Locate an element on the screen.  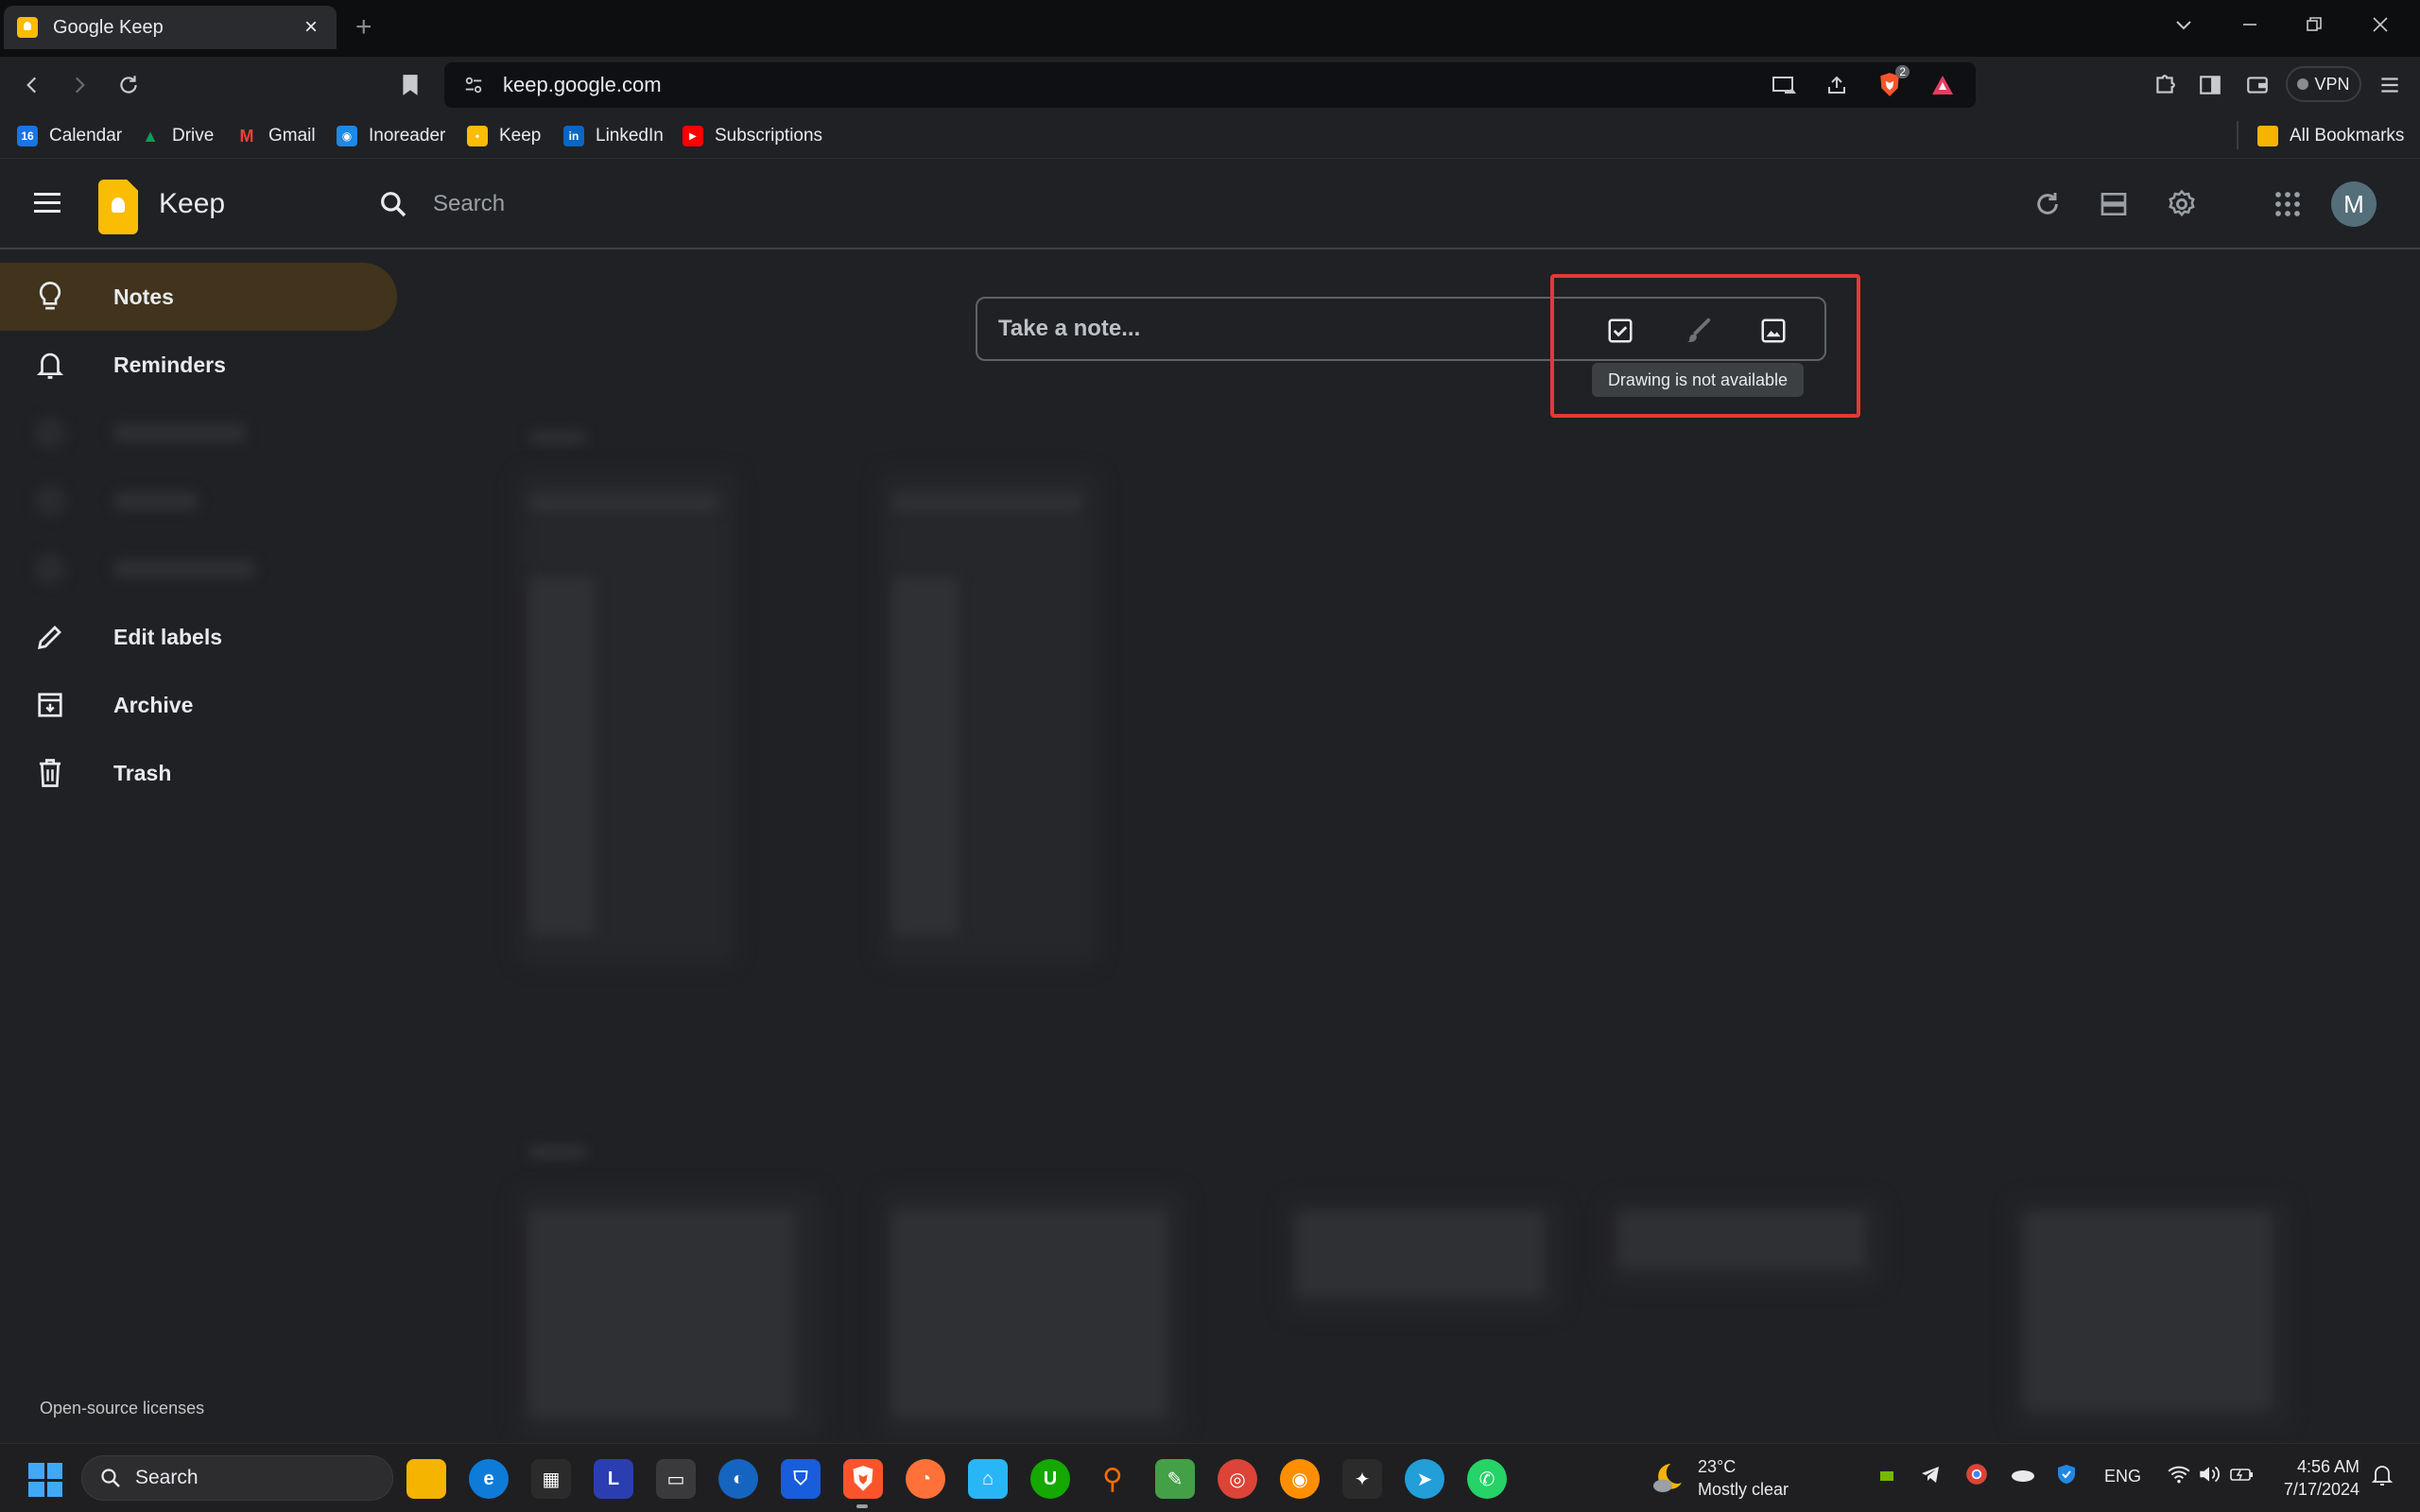
account-avatar: M is located at coordinates (2354, 204).